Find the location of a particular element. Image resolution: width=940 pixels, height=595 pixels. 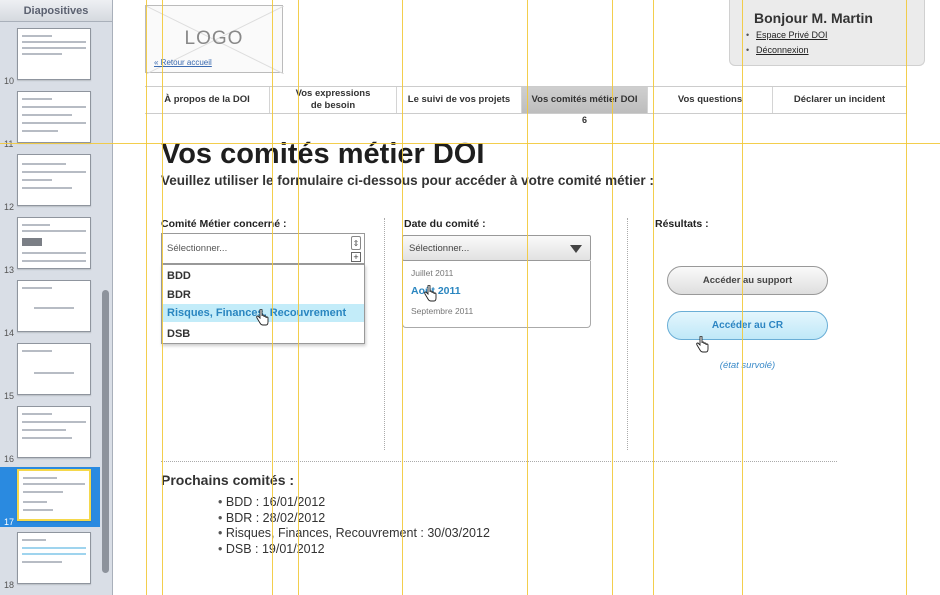

option-dsb: DSB is located at coordinates (263, 334).